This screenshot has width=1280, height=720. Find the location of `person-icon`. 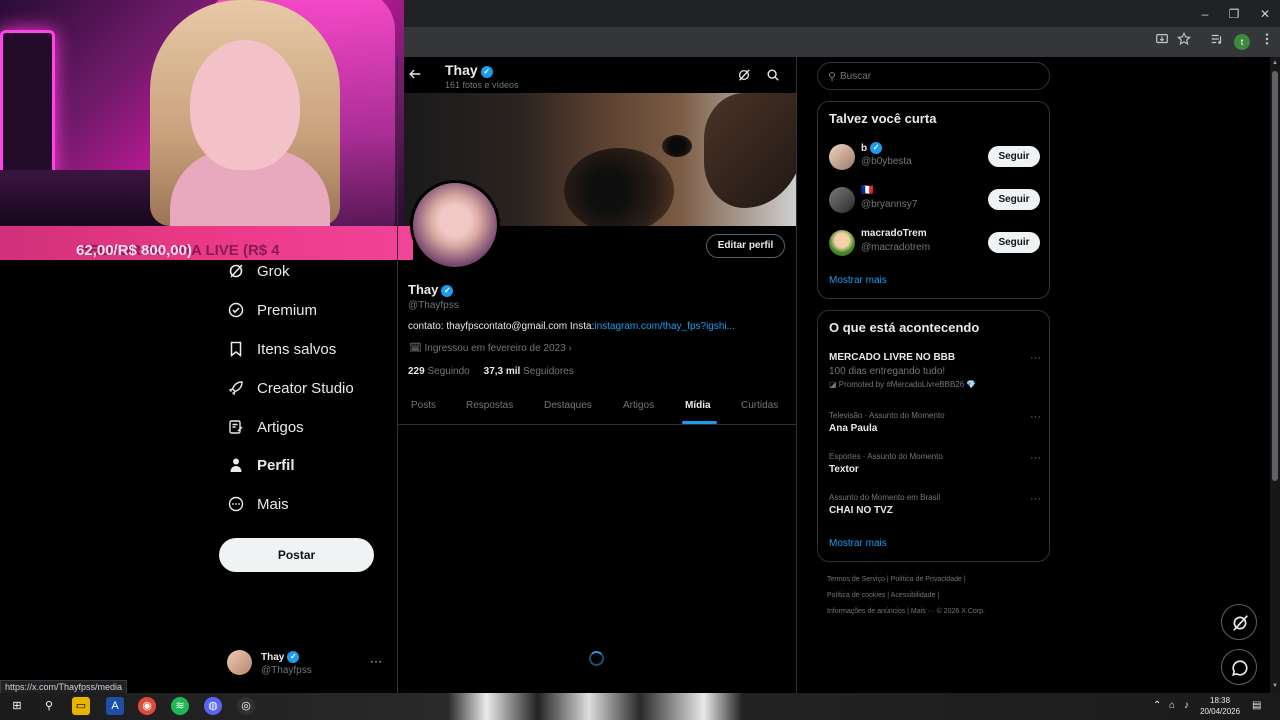

person-icon is located at coordinates (236, 465).